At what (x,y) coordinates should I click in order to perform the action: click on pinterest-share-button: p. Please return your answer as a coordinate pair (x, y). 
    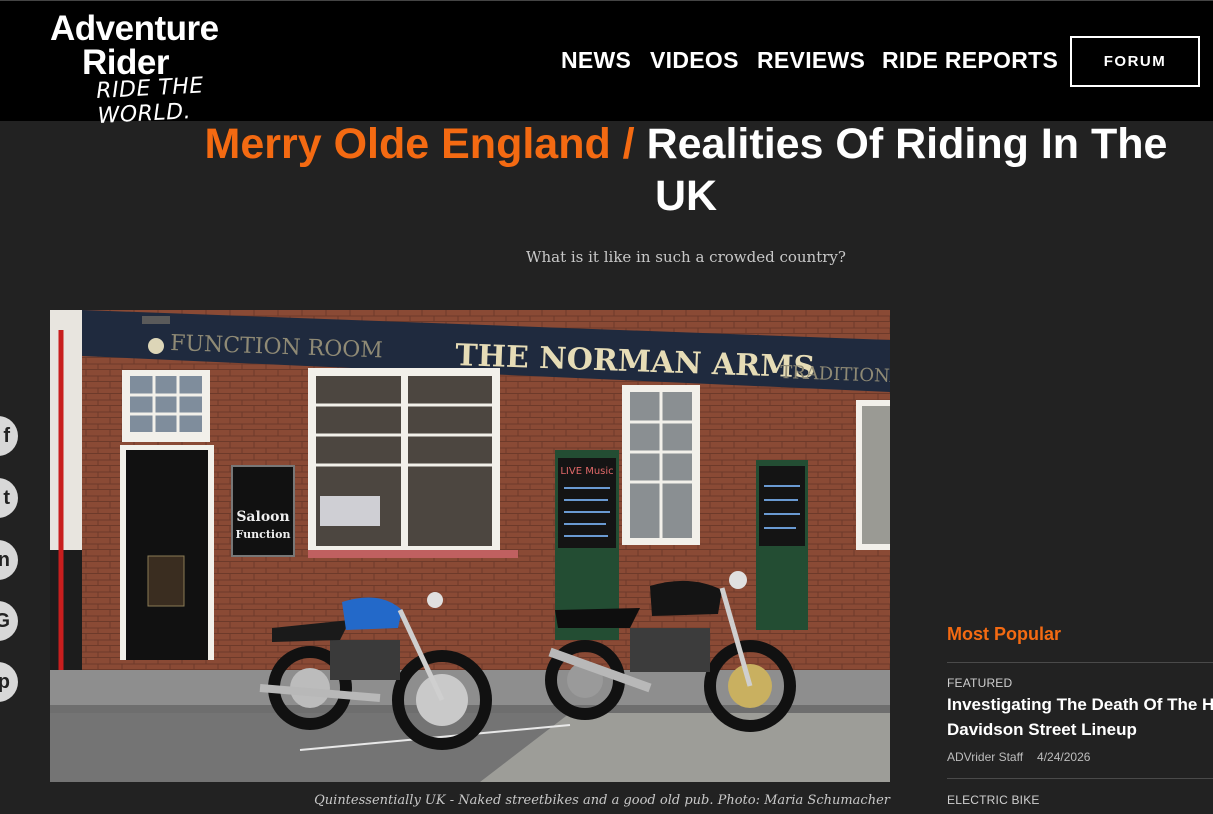
    Looking at the image, I should click on (9, 682).